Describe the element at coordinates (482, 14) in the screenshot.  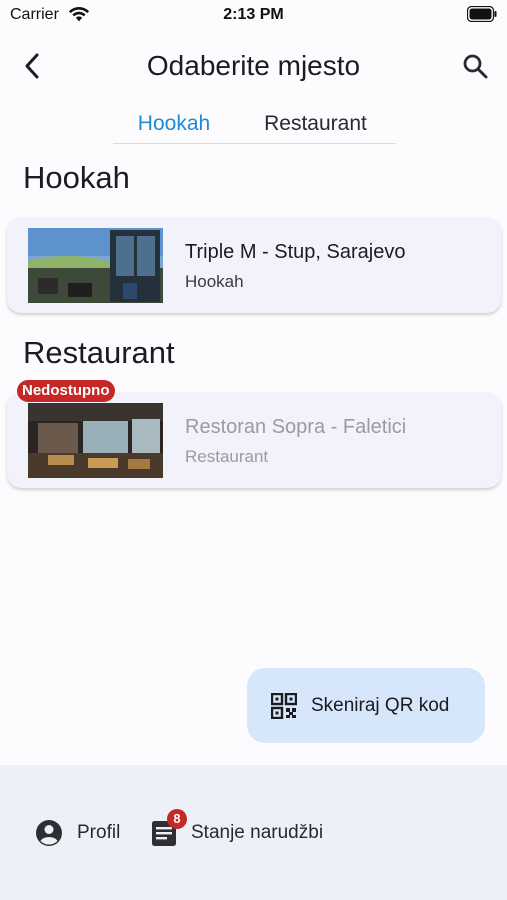
I see `battery-icon` at that location.